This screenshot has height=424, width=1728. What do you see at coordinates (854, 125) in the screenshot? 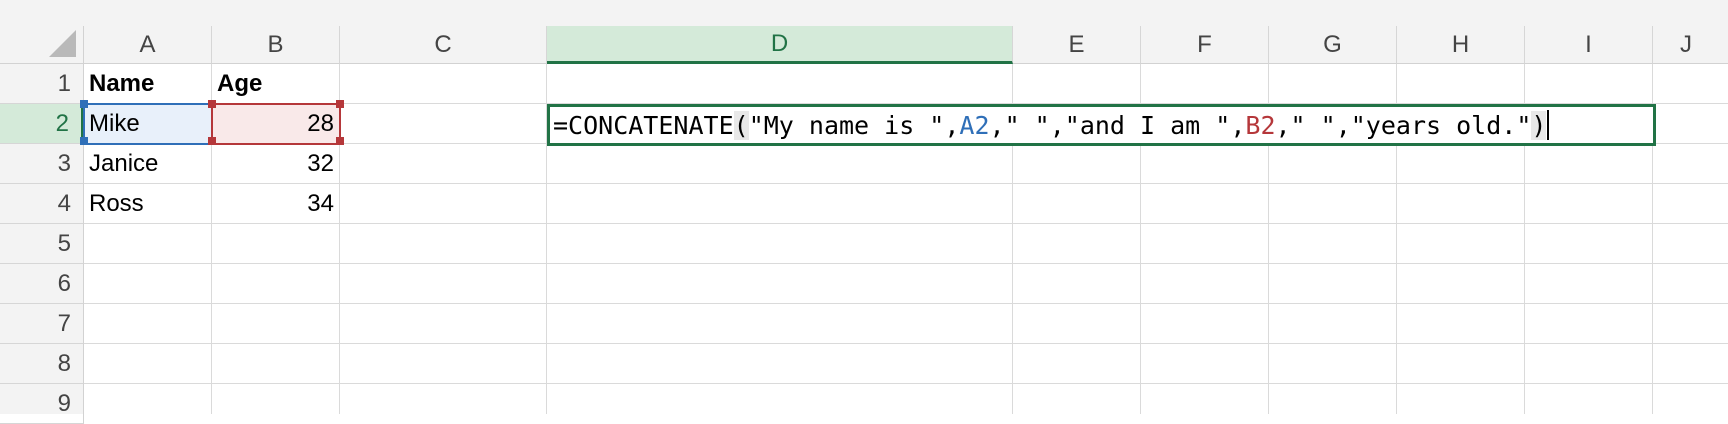
I see `formula-text: "My name is ",` at bounding box center [854, 125].